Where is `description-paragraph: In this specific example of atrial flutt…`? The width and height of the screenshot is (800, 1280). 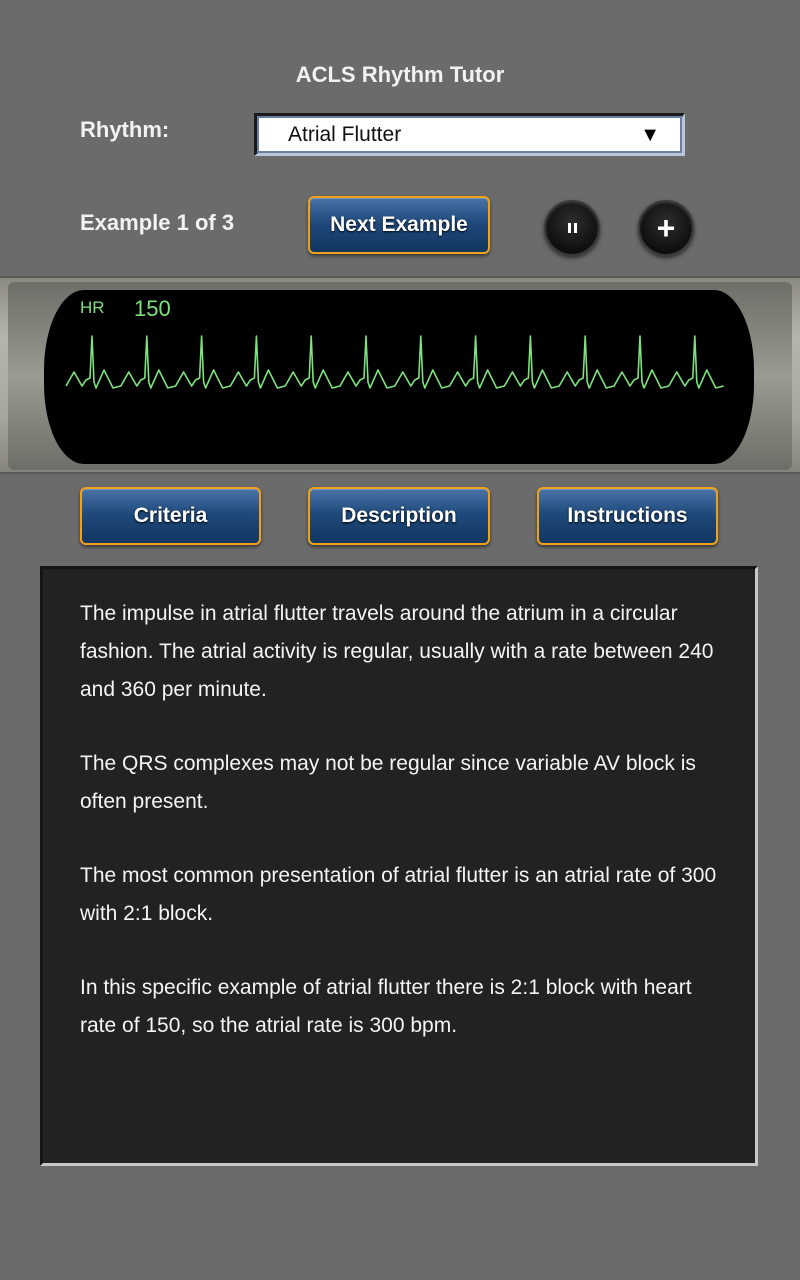 description-paragraph: In this specific example of atrial flutt… is located at coordinates (386, 1006).